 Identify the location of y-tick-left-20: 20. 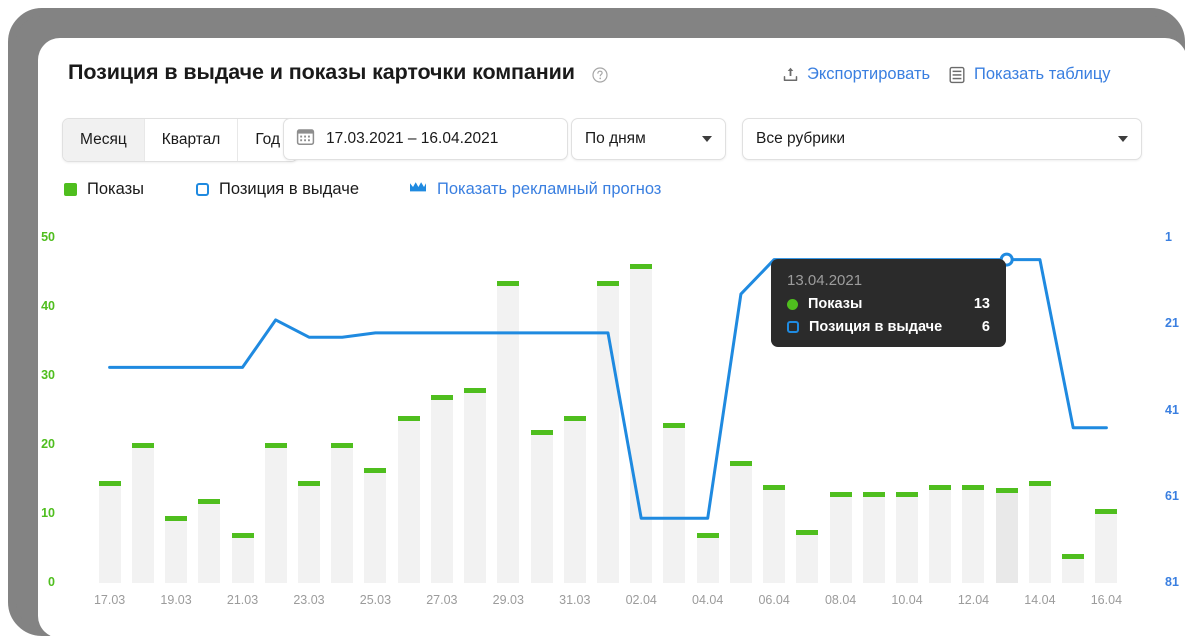
(48, 444).